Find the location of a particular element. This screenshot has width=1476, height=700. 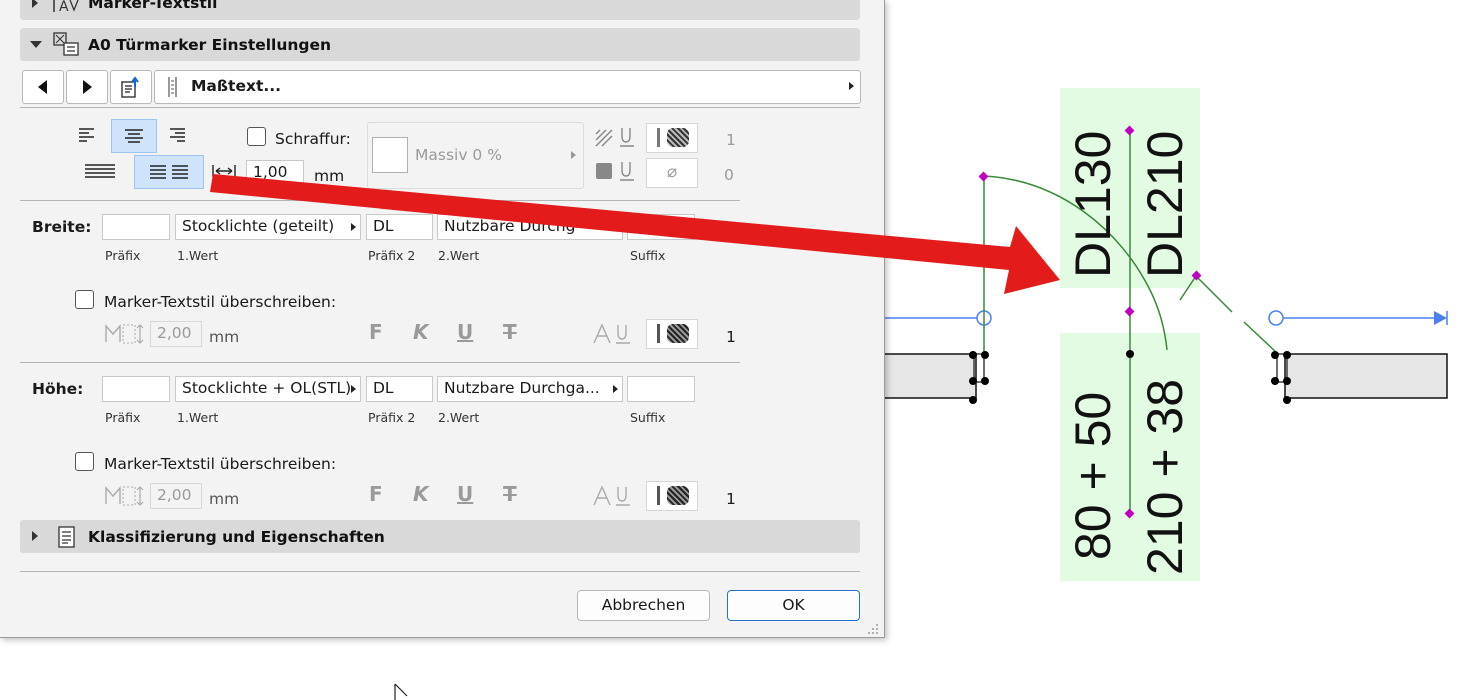

hatch-checkbox is located at coordinates (256, 136).